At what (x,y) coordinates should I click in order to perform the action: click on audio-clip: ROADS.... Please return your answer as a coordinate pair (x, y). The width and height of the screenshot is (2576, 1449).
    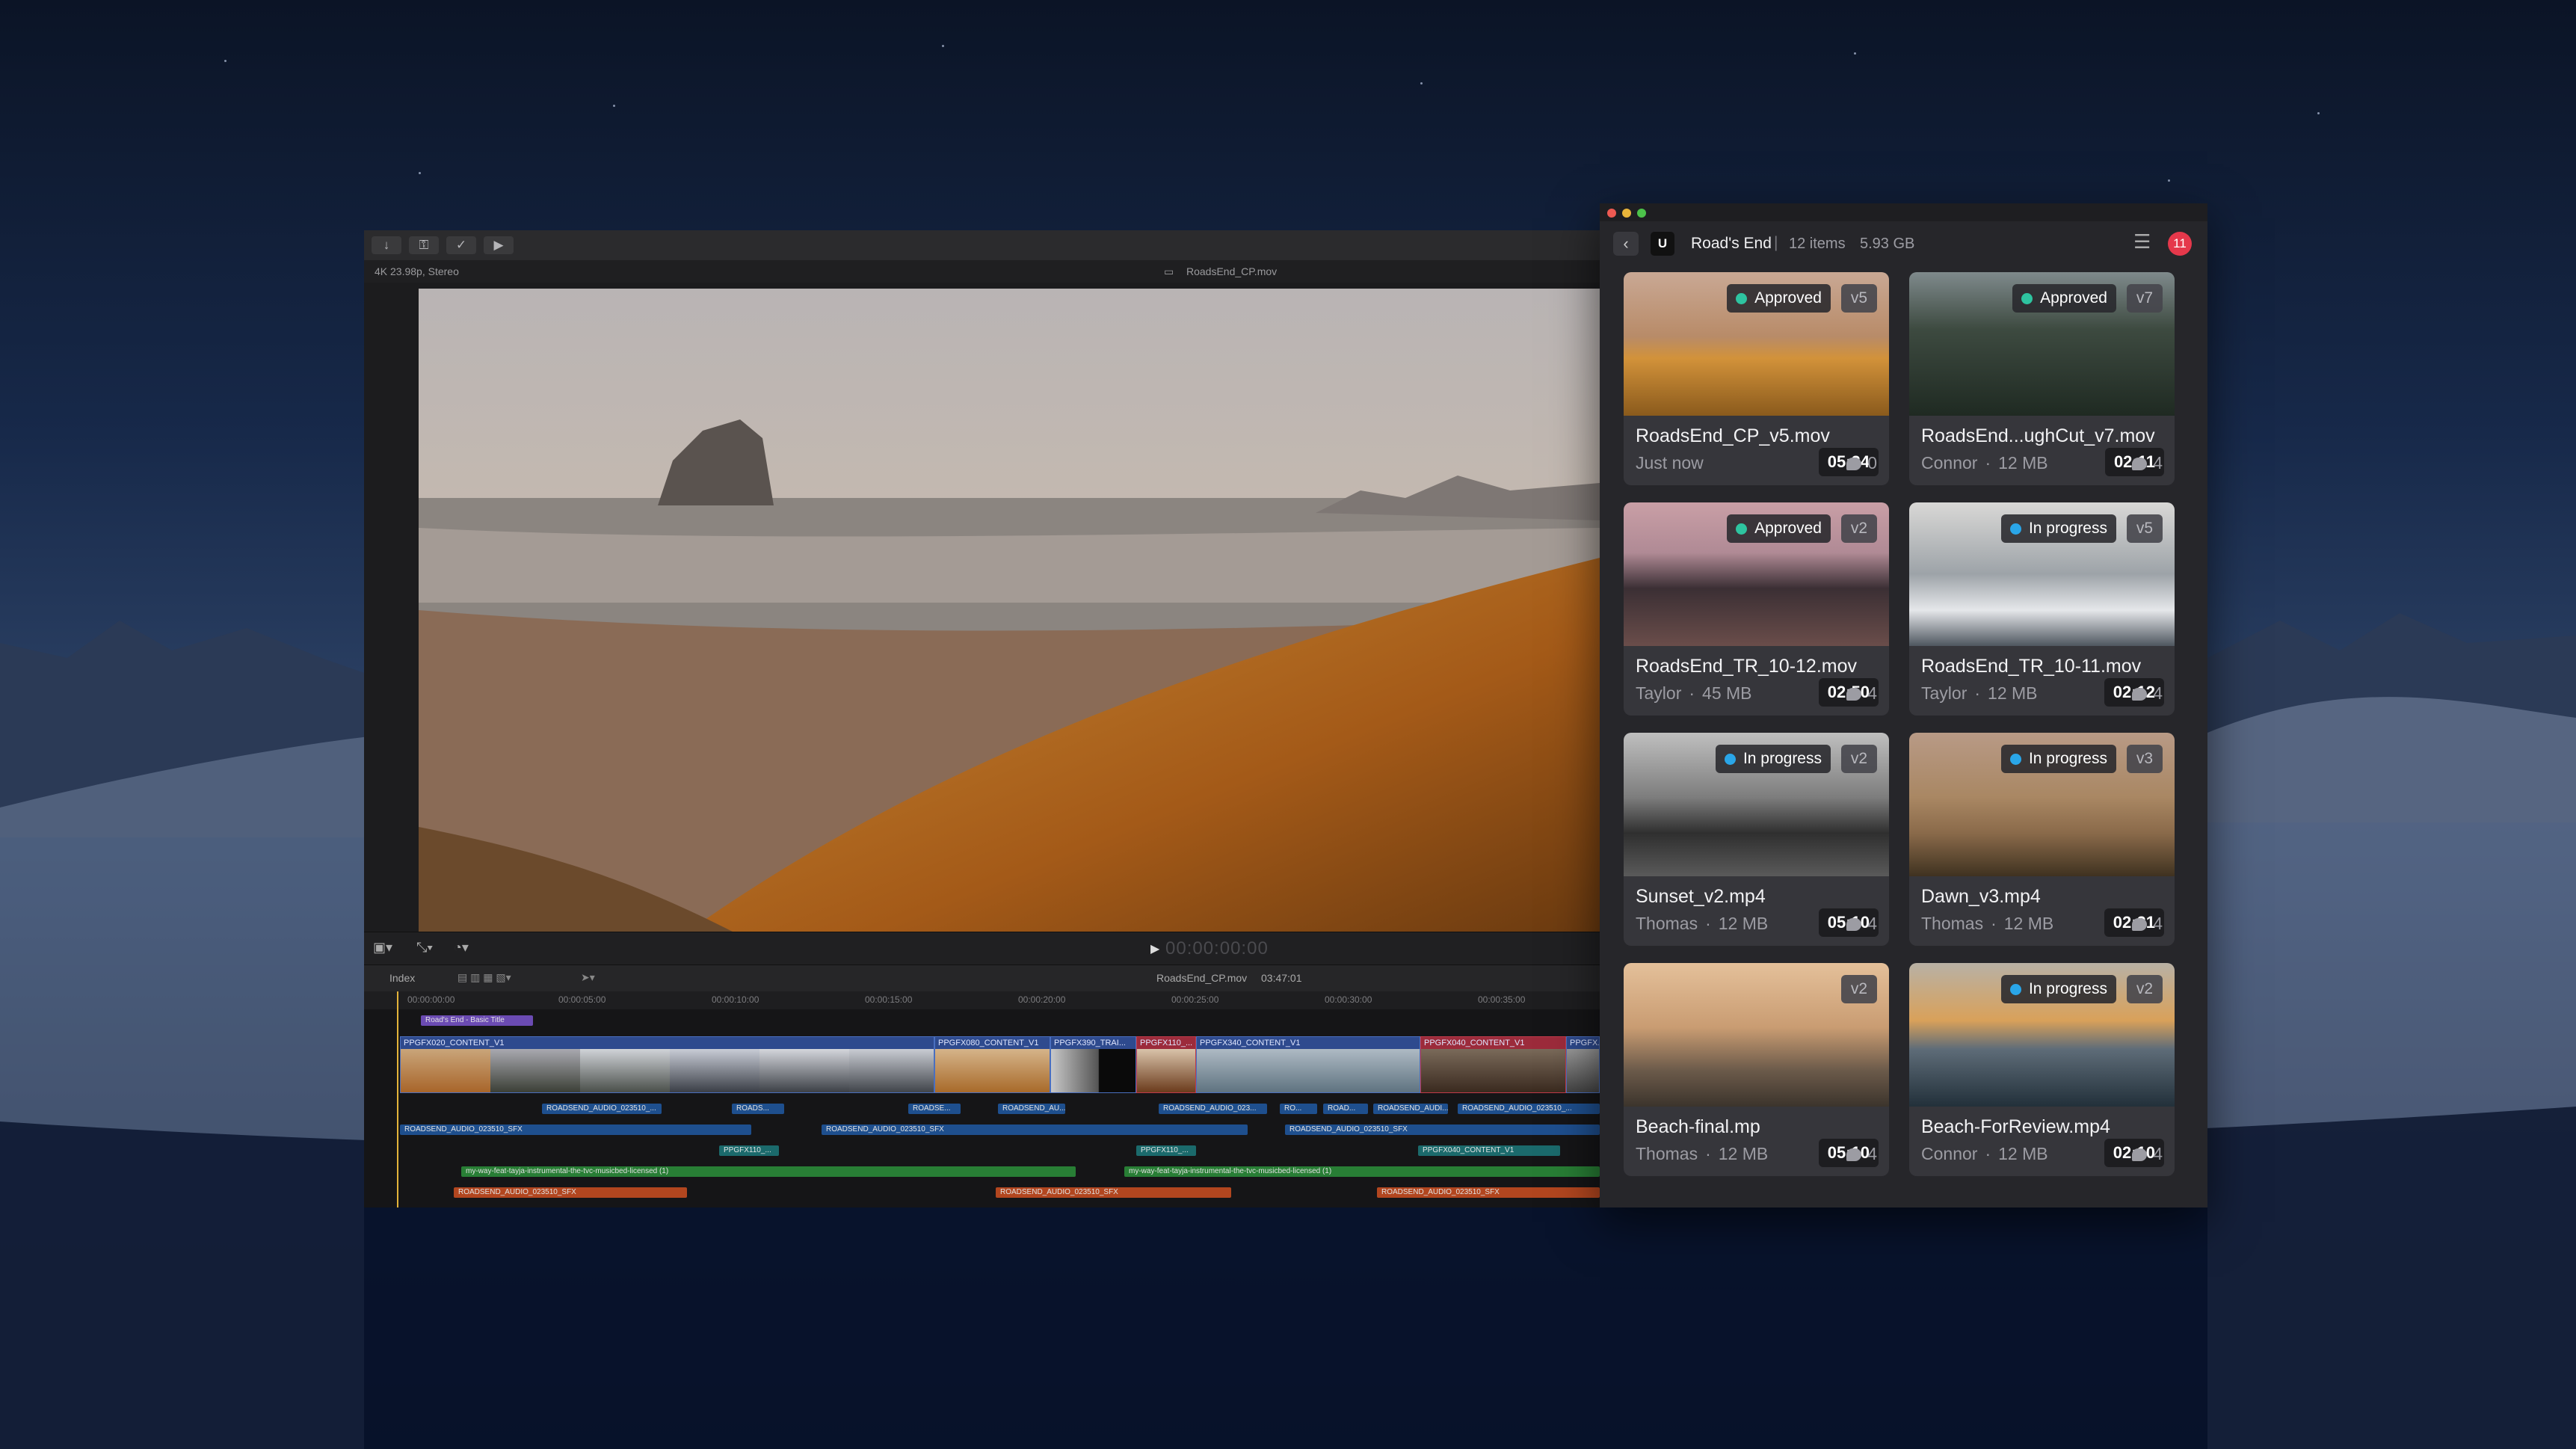
    Looking at the image, I should click on (758, 1109).